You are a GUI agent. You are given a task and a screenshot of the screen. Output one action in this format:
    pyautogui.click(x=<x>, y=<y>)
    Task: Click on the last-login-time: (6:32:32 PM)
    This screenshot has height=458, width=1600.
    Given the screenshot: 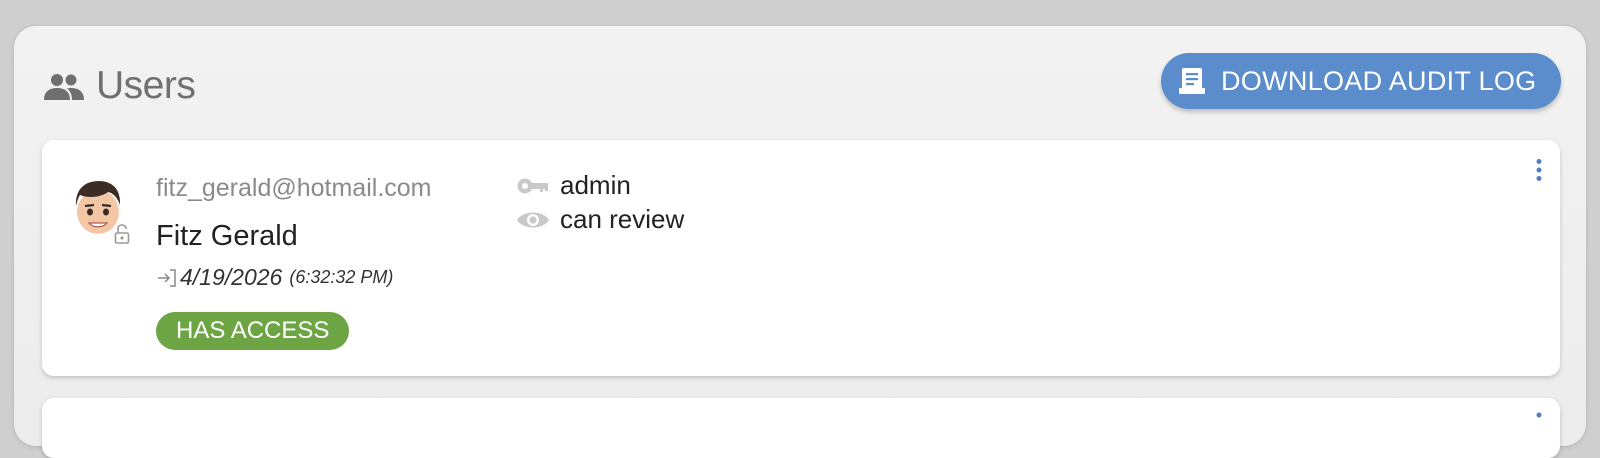 What is the action you would take?
    pyautogui.click(x=341, y=277)
    